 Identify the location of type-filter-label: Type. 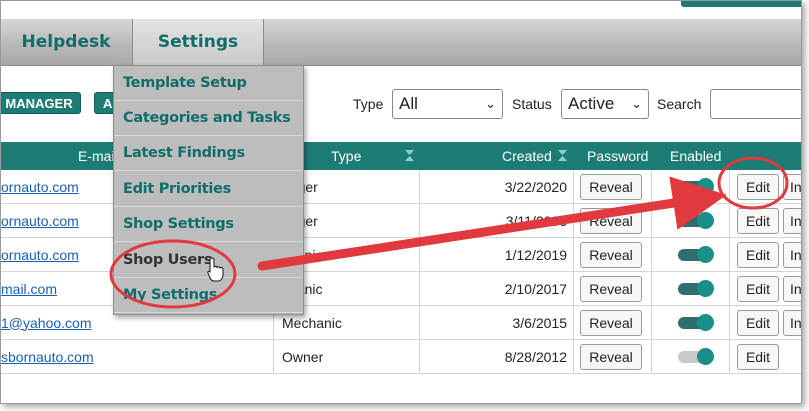
(368, 104).